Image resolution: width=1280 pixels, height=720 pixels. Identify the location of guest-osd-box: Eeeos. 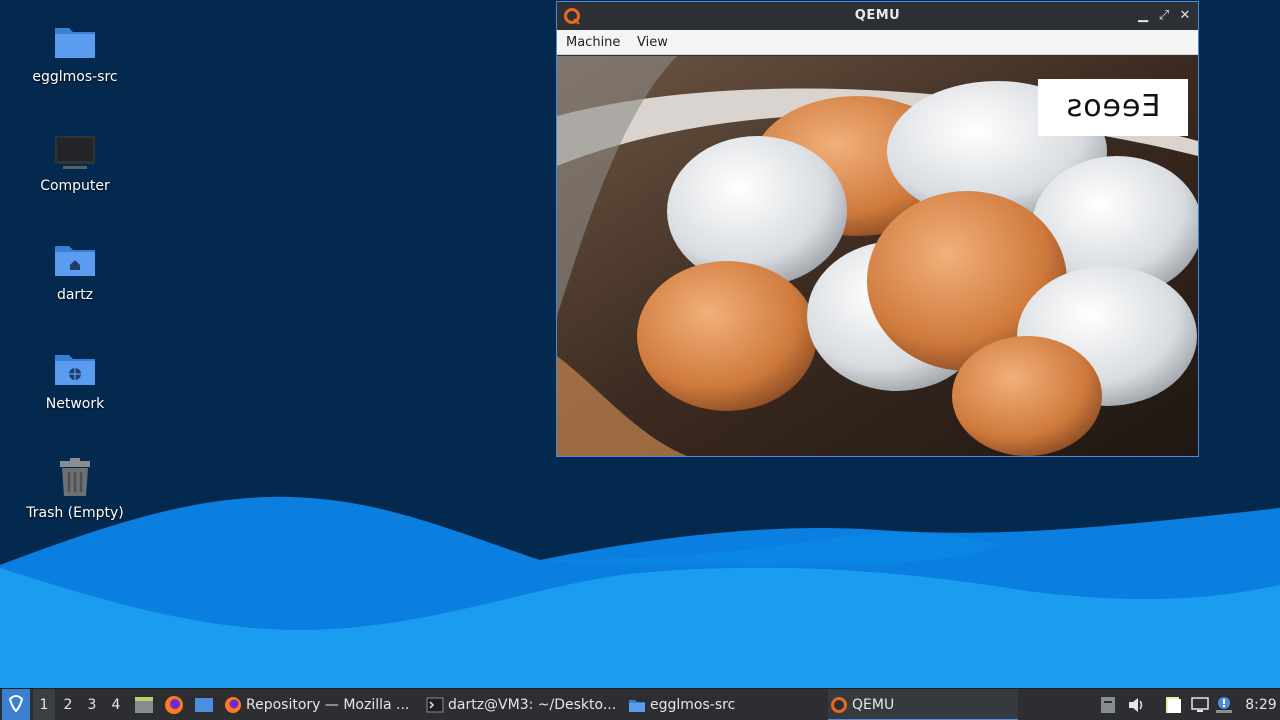
(1113, 107).